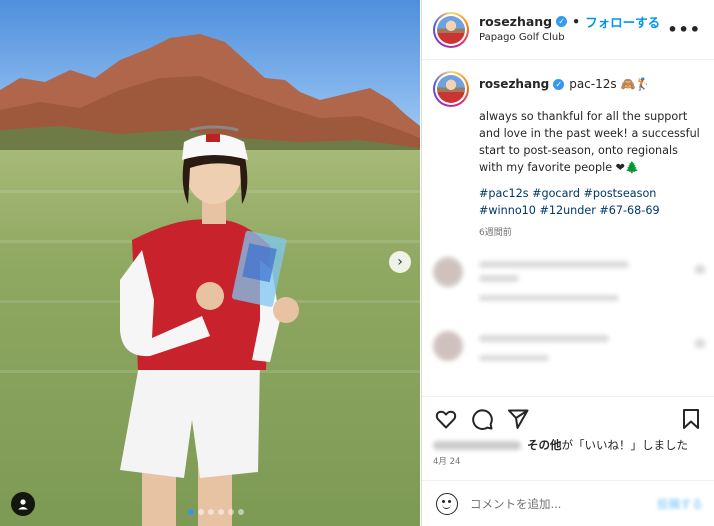  Describe the element at coordinates (447, 504) in the screenshot. I see `emoji-icon` at that location.